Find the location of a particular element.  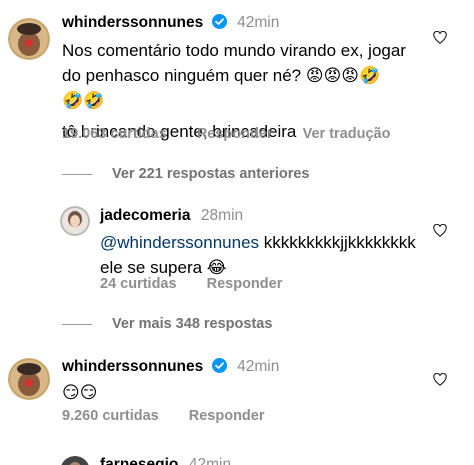

comment1-reply-button: Responder is located at coordinates (235, 134).